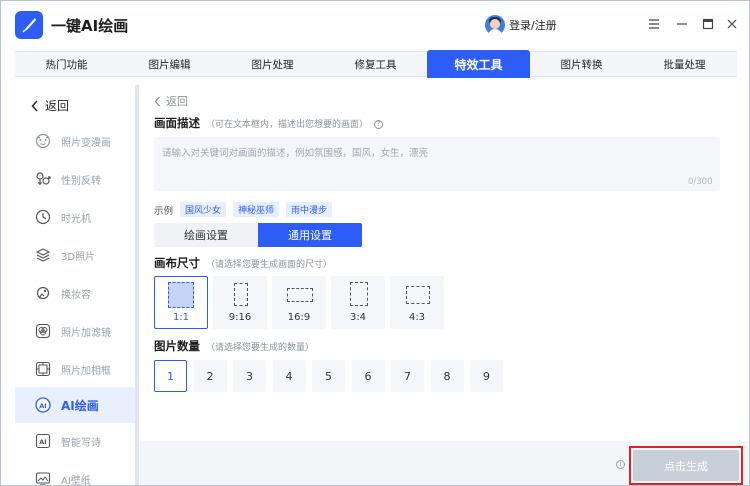 The width and height of the screenshot is (750, 486). What do you see at coordinates (289, 376) in the screenshot?
I see `count-option: 4` at bounding box center [289, 376].